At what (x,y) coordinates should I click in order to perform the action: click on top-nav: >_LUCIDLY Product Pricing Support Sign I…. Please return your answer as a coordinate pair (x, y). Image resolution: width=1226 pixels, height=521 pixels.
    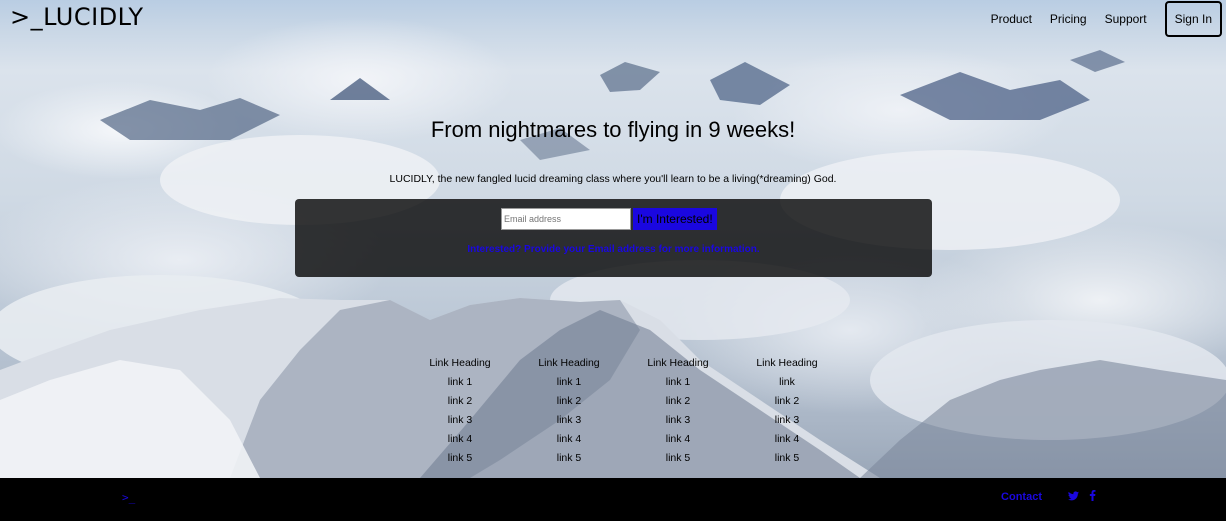
    Looking at the image, I should click on (613, 19).